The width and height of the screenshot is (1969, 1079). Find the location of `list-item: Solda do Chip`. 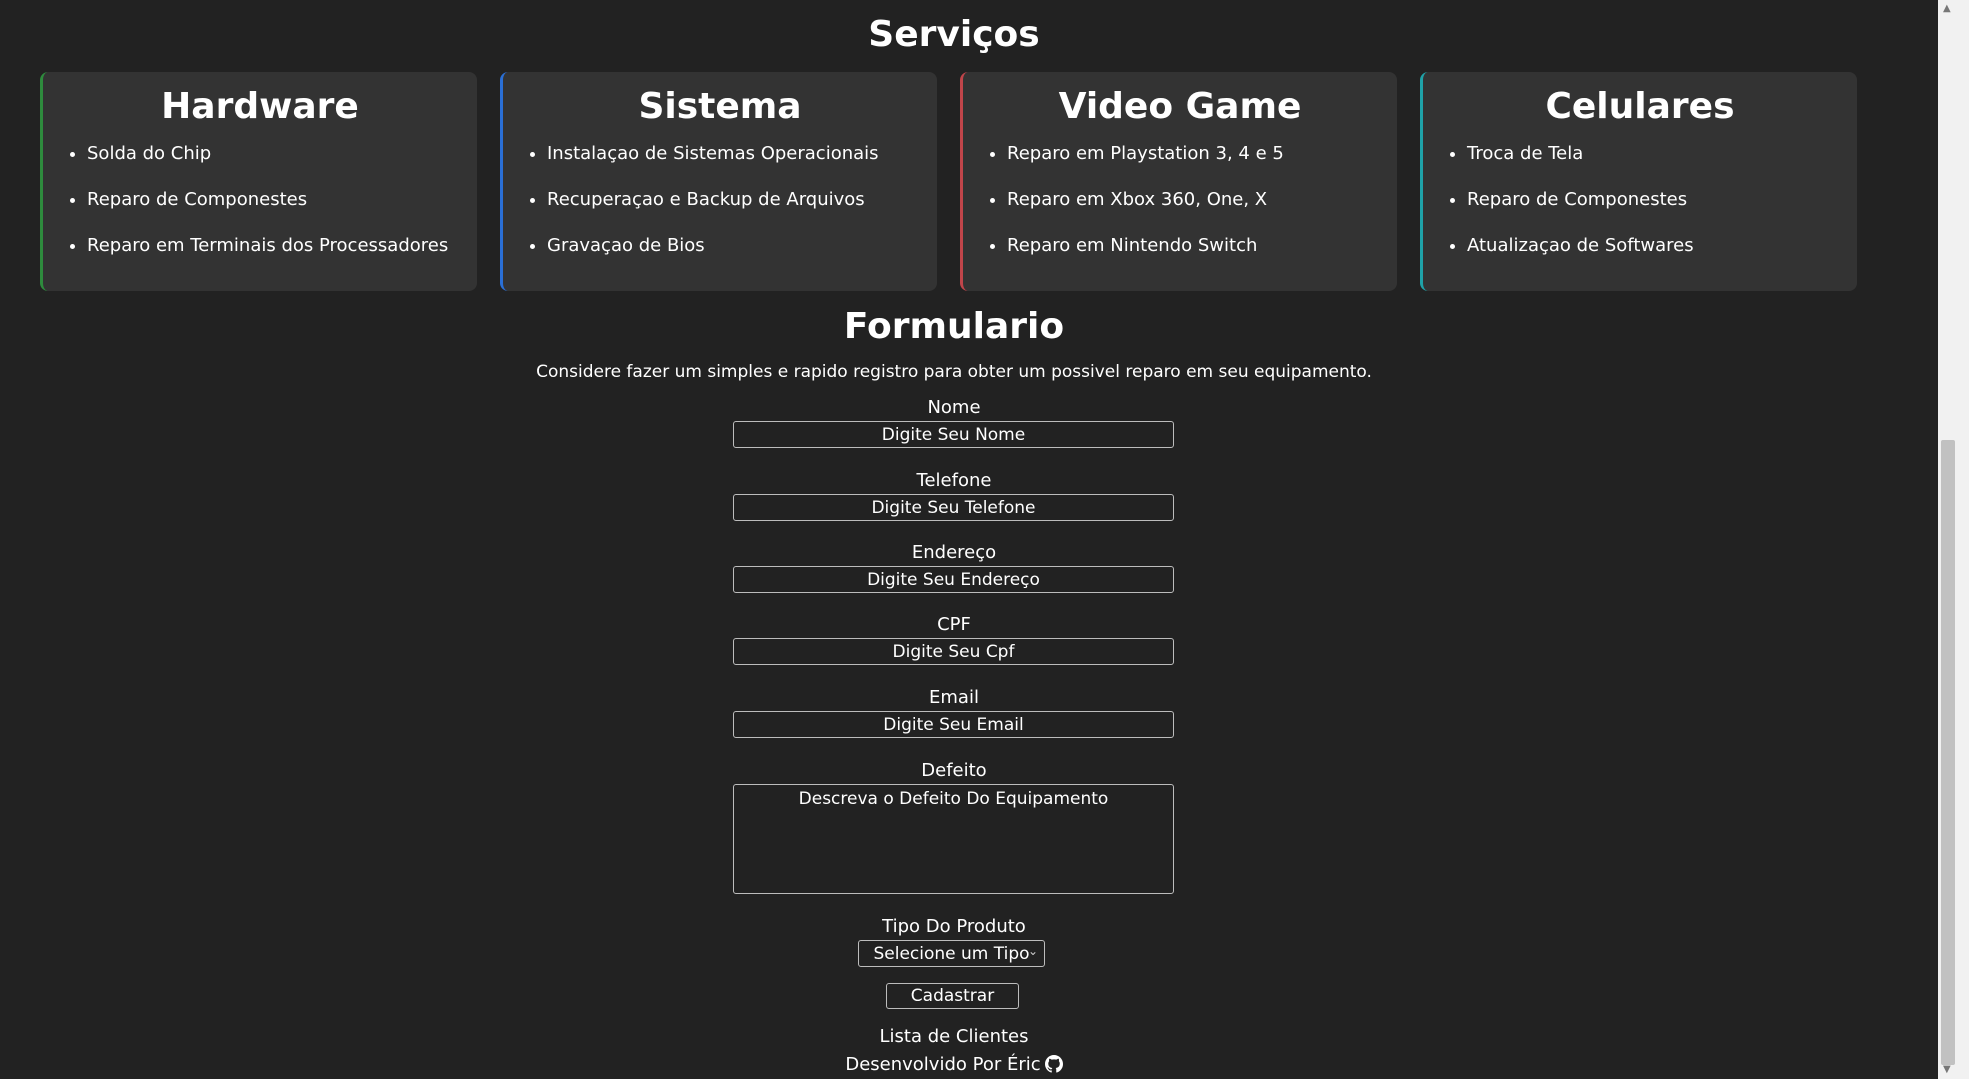

list-item: Solda do Chip is located at coordinates (282, 154).